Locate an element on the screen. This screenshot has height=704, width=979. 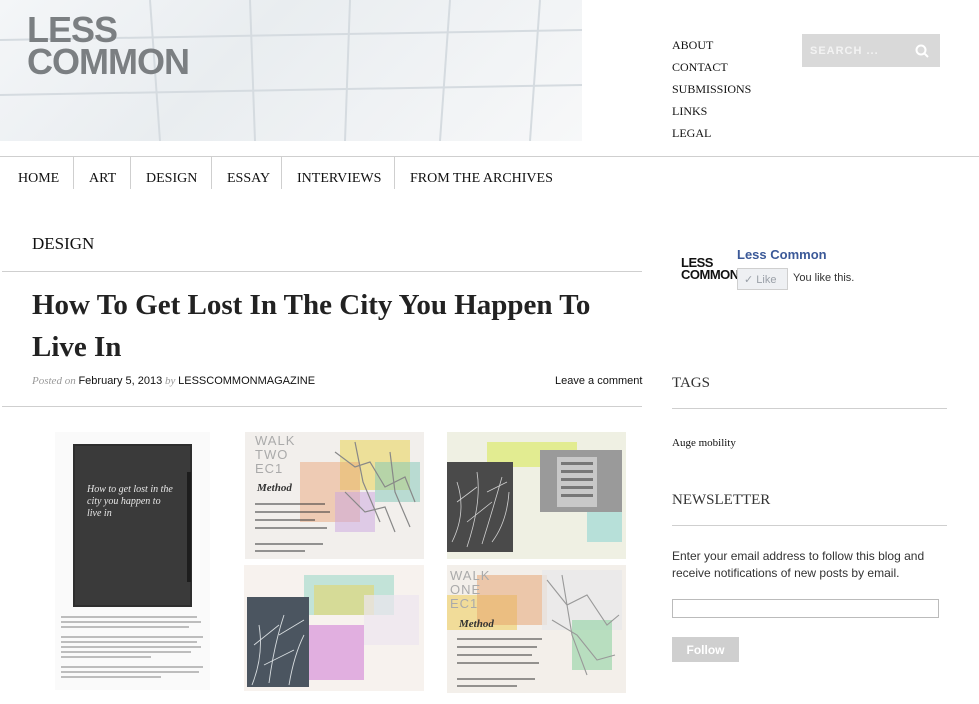
tags-heading: TAGS is located at coordinates (691, 383).